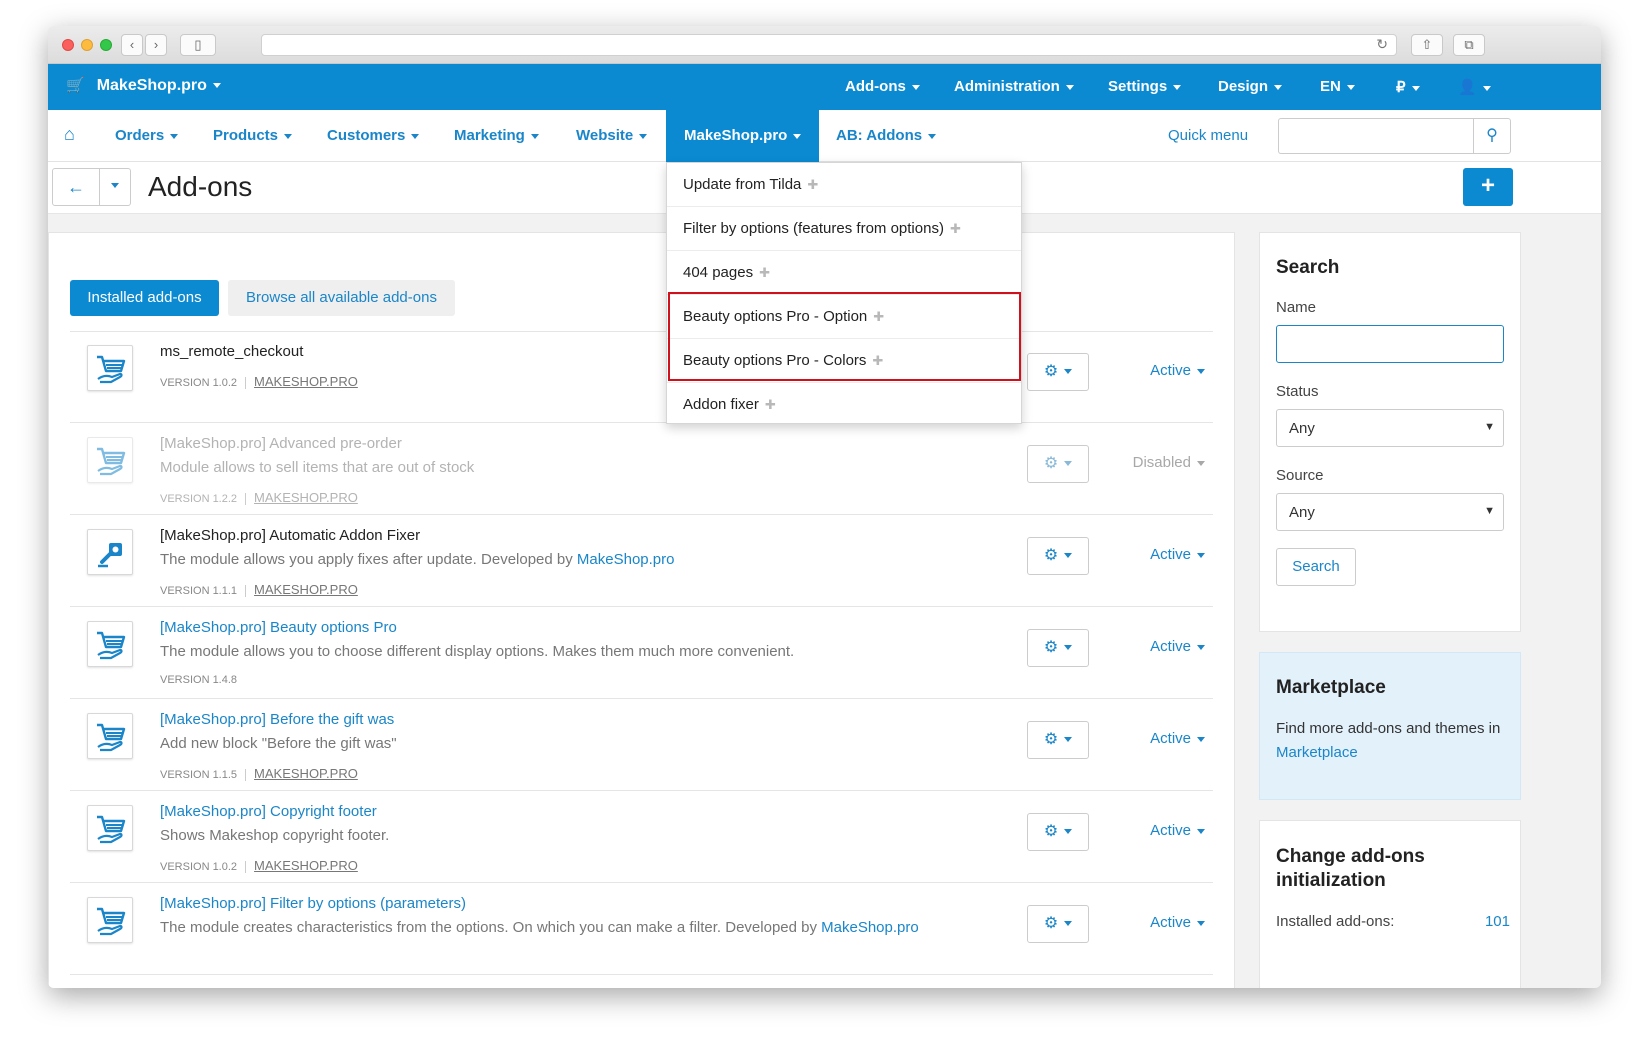 The image size is (1649, 1059). What do you see at coordinates (110, 552) in the screenshot?
I see `wrench-icon` at bounding box center [110, 552].